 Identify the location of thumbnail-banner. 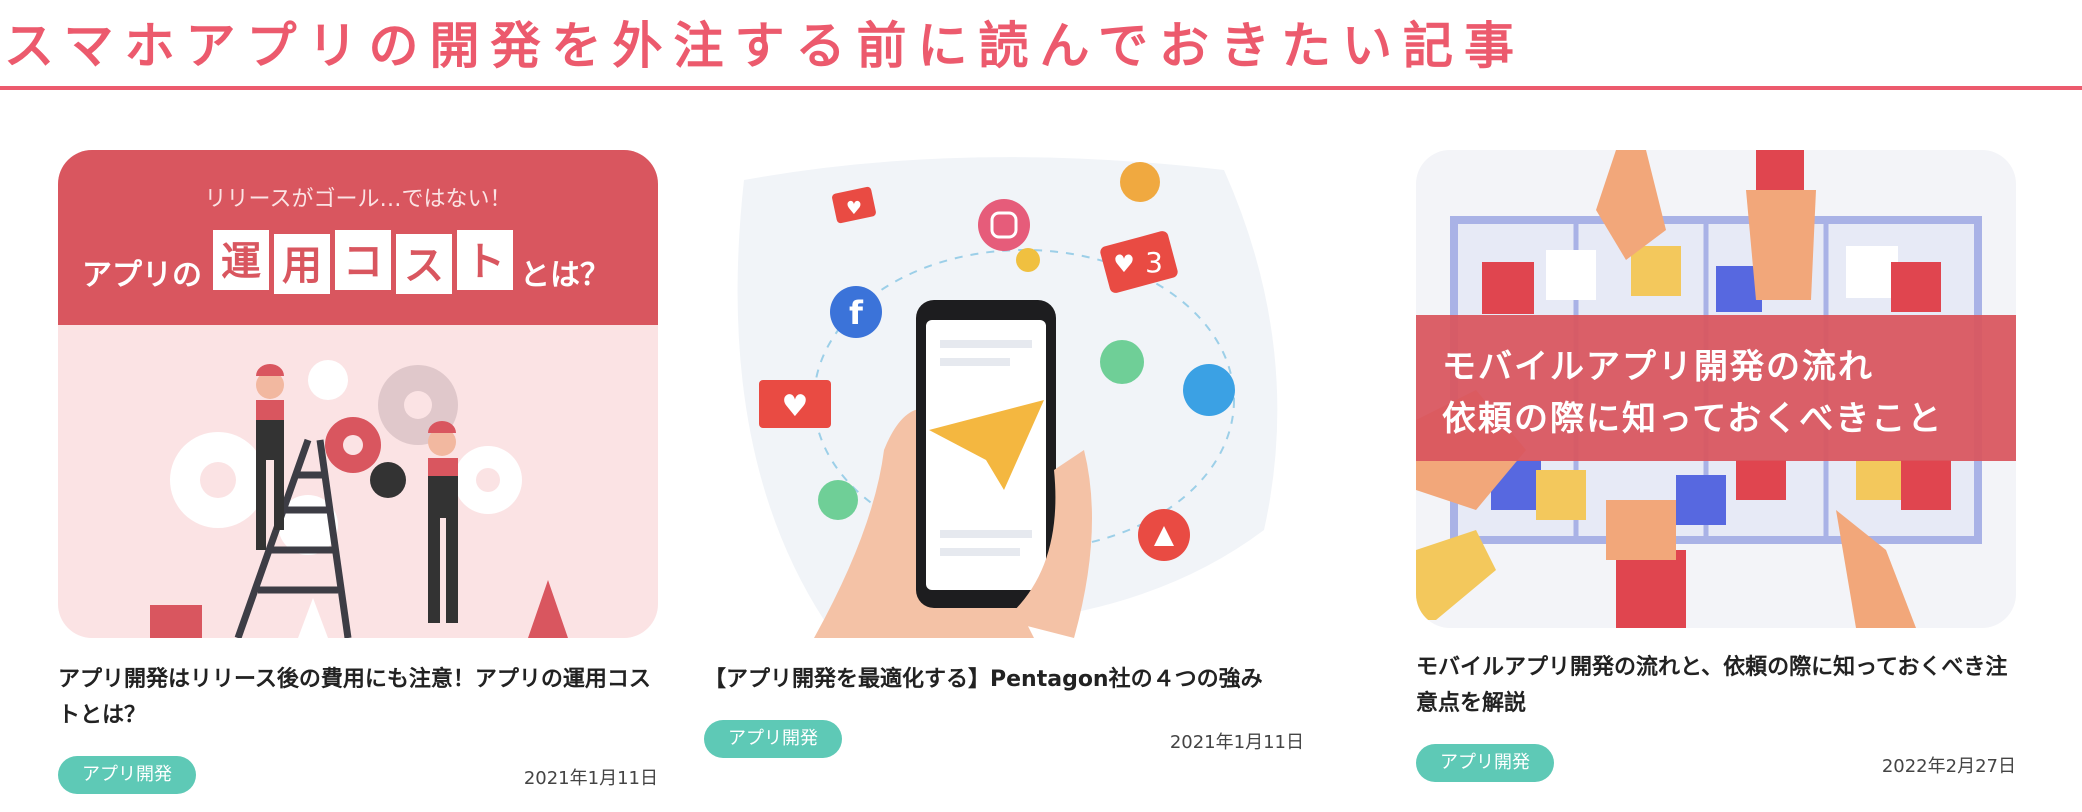
(1716, 388).